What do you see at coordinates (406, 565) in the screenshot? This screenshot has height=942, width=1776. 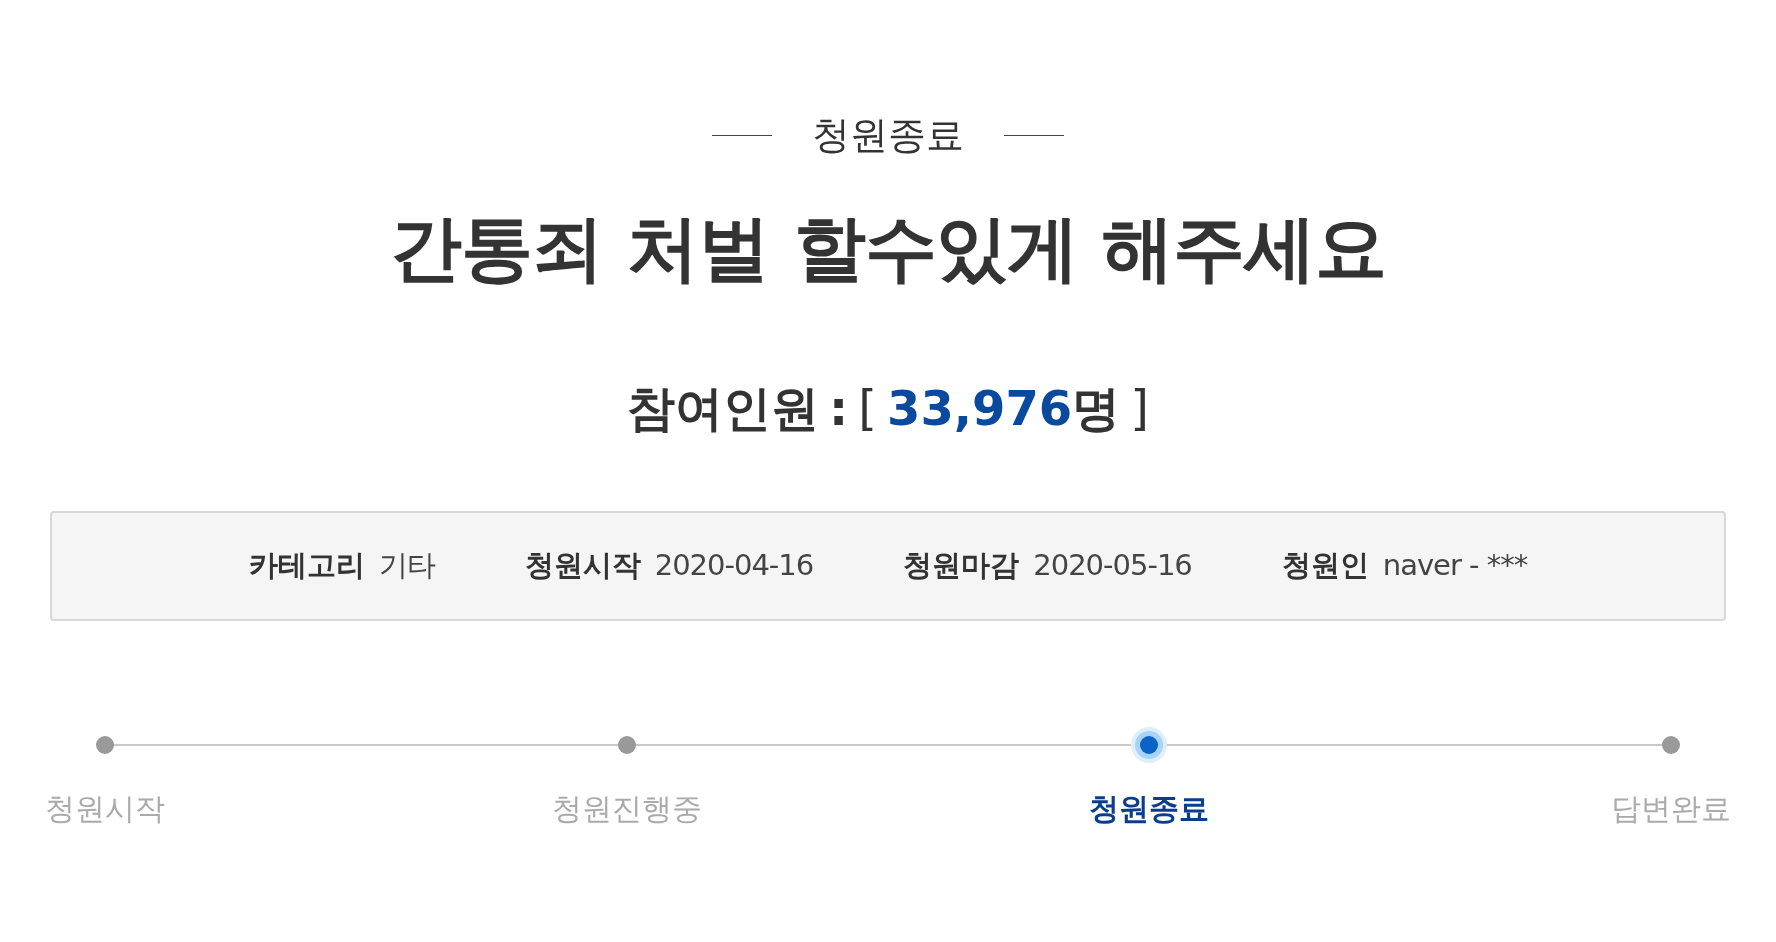 I see `info-value: 기타` at bounding box center [406, 565].